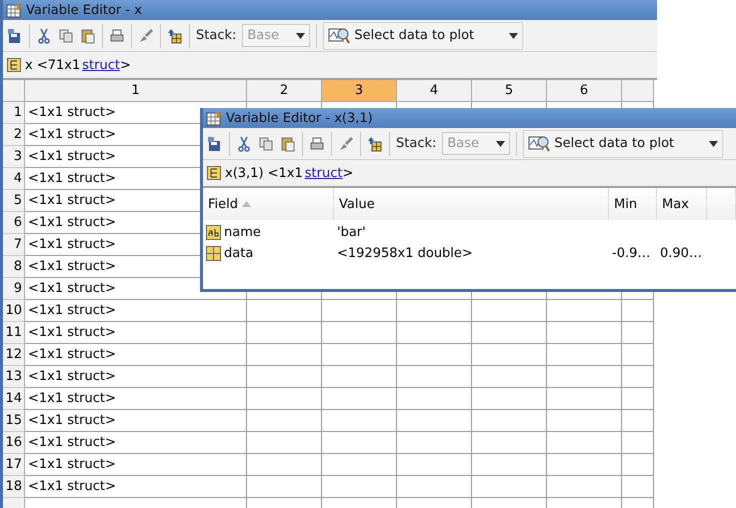 The image size is (736, 508). What do you see at coordinates (213, 253) in the screenshot?
I see `array-icon` at bounding box center [213, 253].